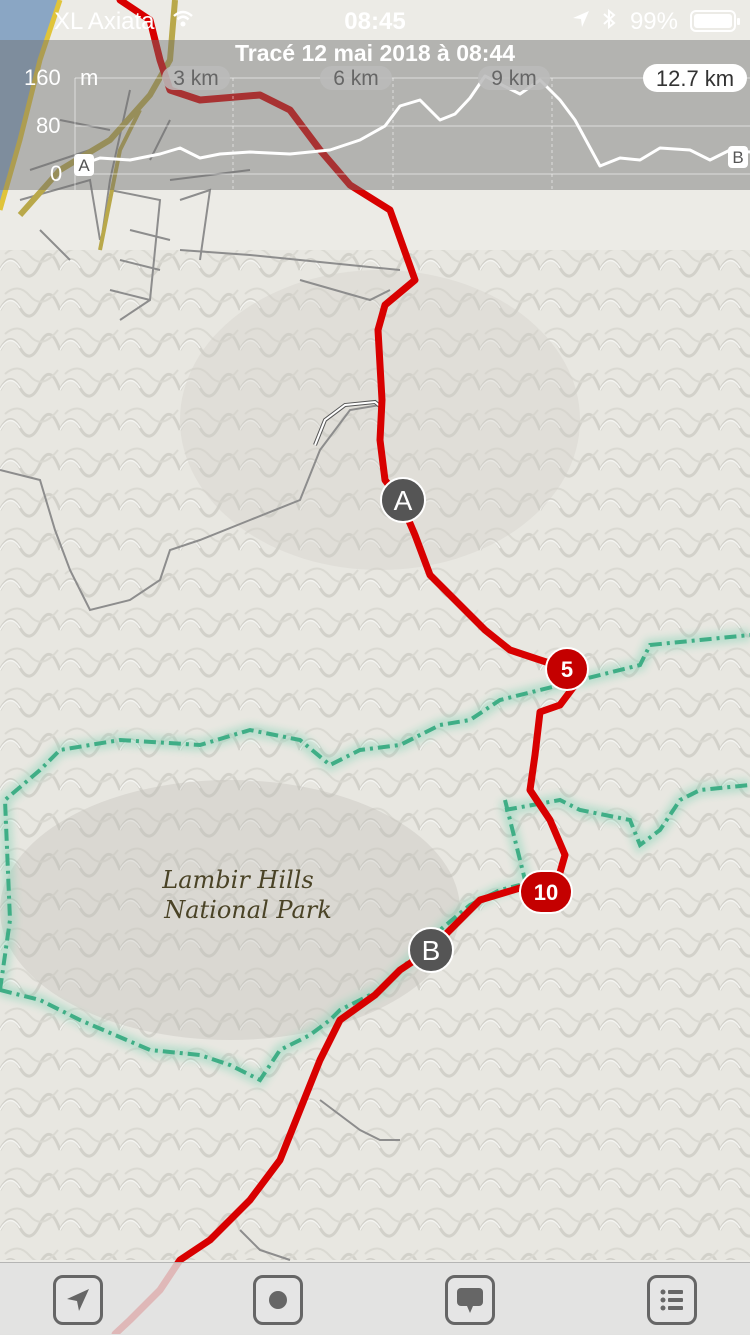 This screenshot has height=1335, width=750. I want to click on svg-text: 6 km, so click(356, 78).